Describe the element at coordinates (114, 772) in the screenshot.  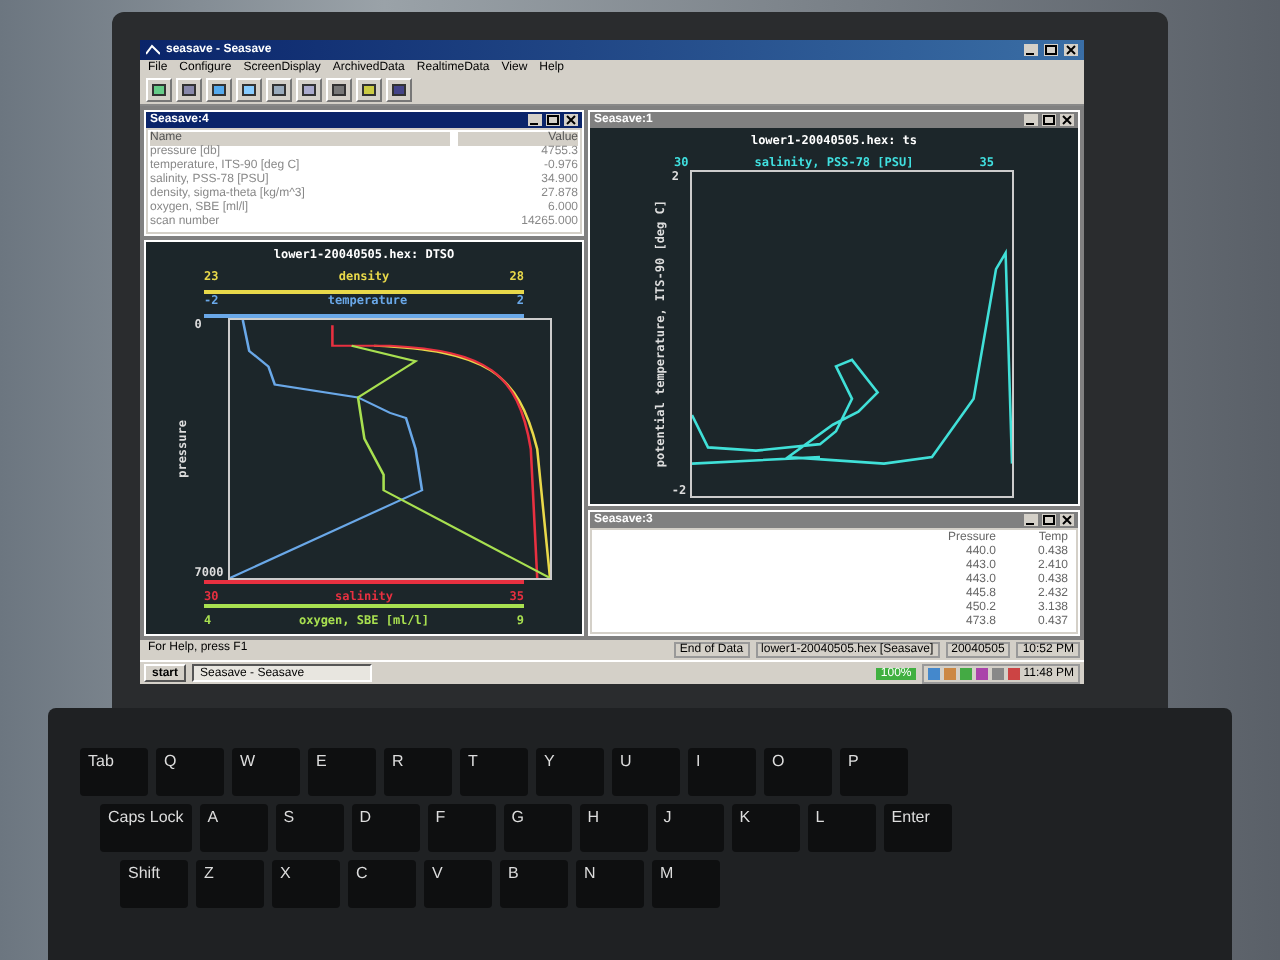
I see `keyboard-key: Tab` at that location.